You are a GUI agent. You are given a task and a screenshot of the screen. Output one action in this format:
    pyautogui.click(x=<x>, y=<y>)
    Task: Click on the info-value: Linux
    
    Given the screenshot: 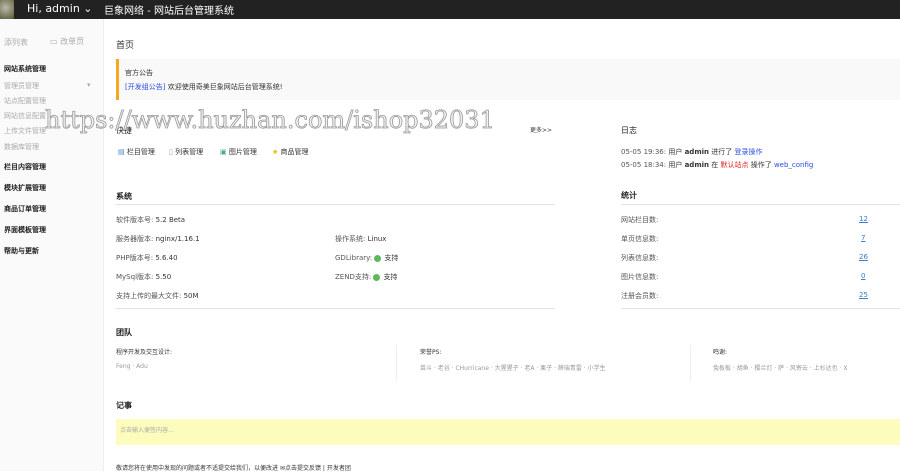 What is the action you would take?
    pyautogui.click(x=377, y=239)
    